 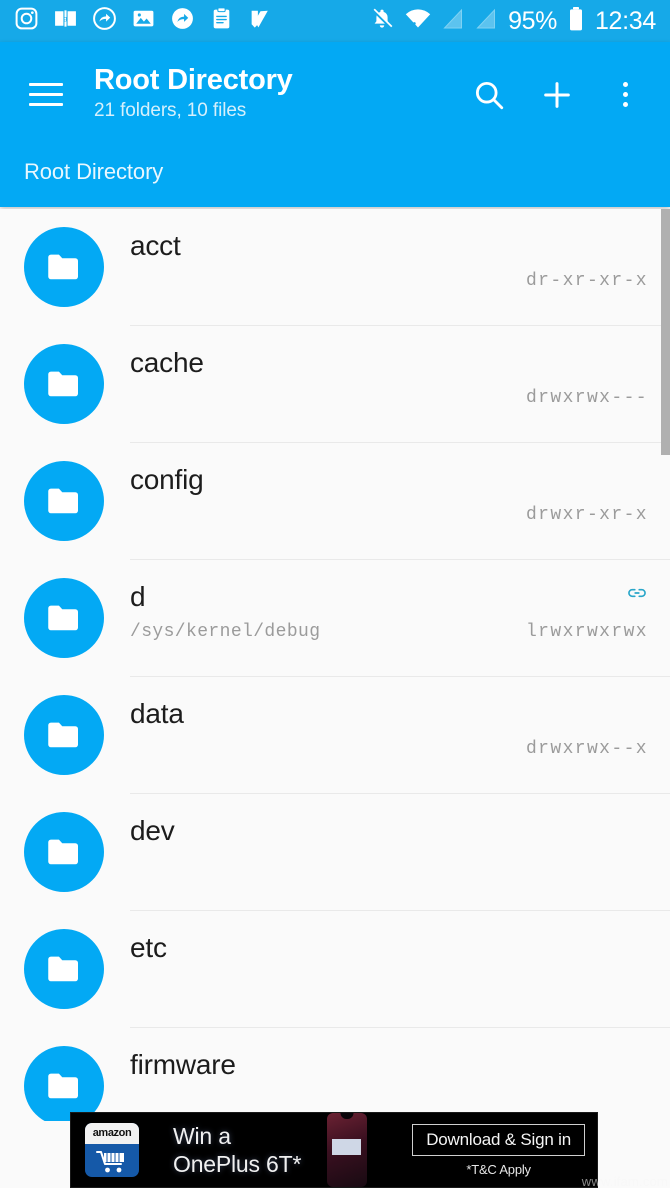 What do you see at coordinates (260, 21) in the screenshot?
I see `checkmark-badge-icon` at bounding box center [260, 21].